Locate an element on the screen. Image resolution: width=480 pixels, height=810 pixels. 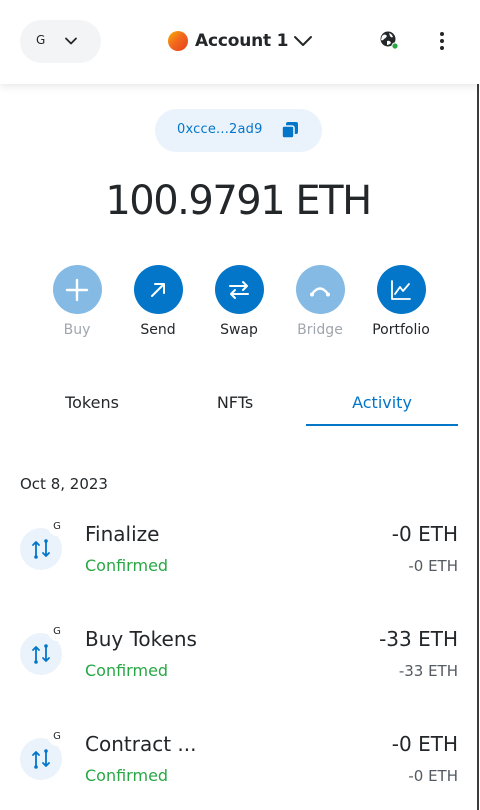
activity-date-header: Oct 8, 2023 is located at coordinates (64, 484).